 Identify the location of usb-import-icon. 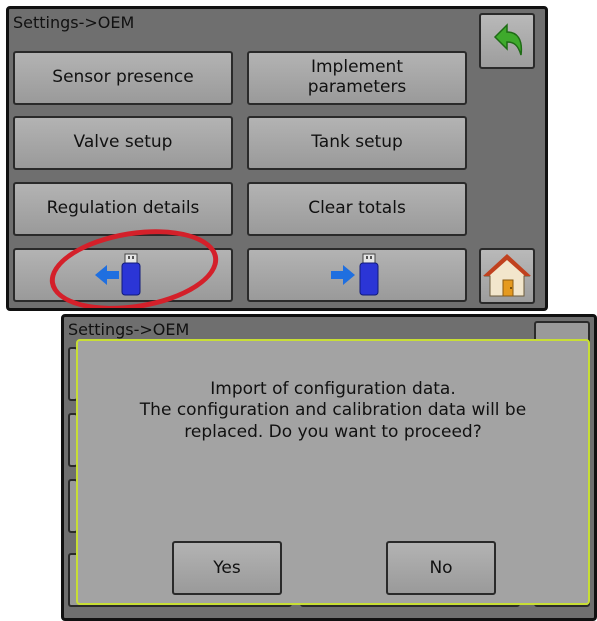
(118, 274).